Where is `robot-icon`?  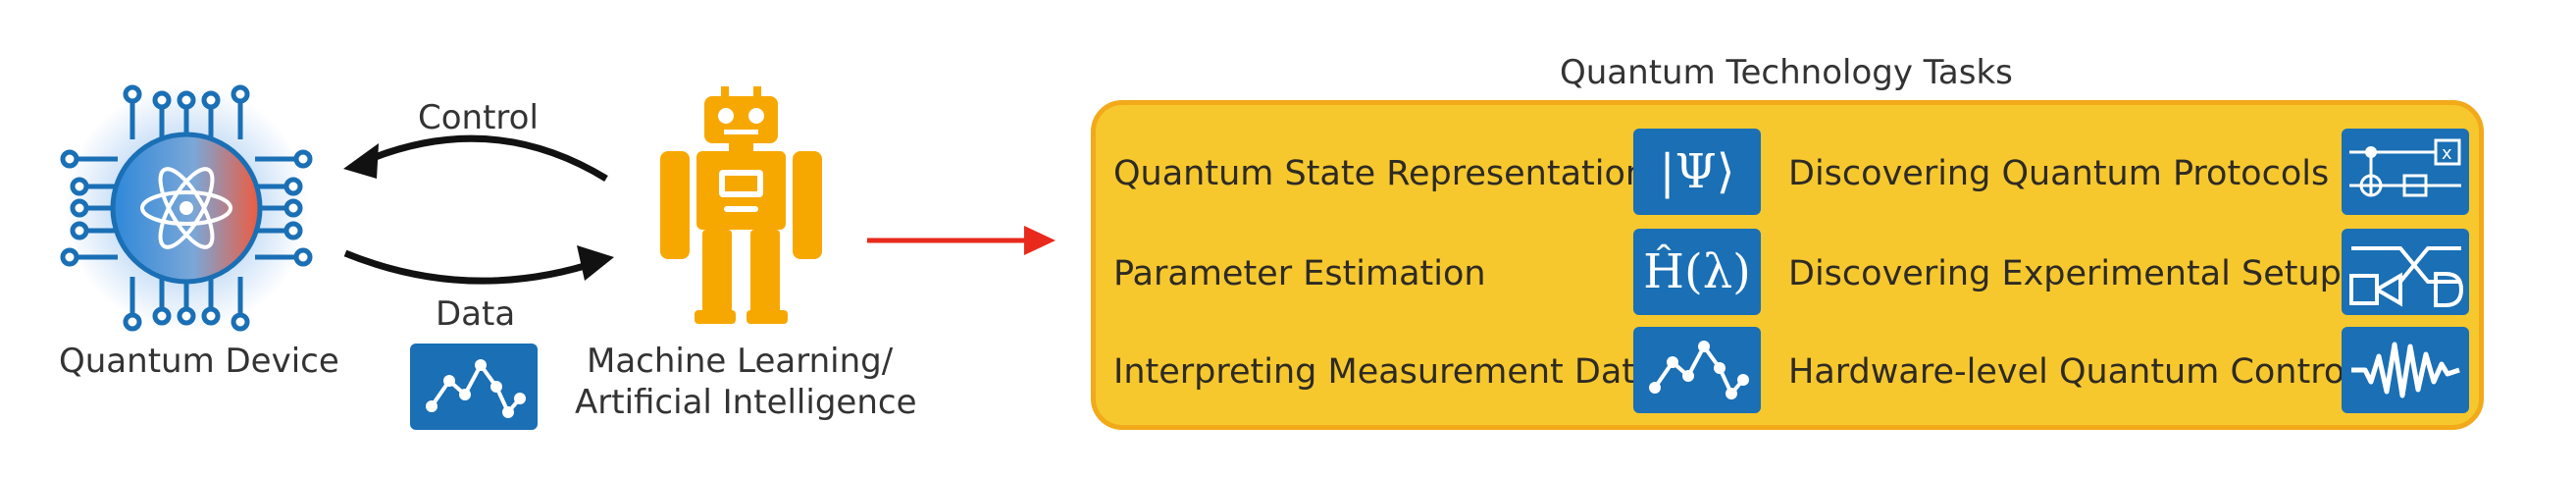
robot-icon is located at coordinates (741, 205).